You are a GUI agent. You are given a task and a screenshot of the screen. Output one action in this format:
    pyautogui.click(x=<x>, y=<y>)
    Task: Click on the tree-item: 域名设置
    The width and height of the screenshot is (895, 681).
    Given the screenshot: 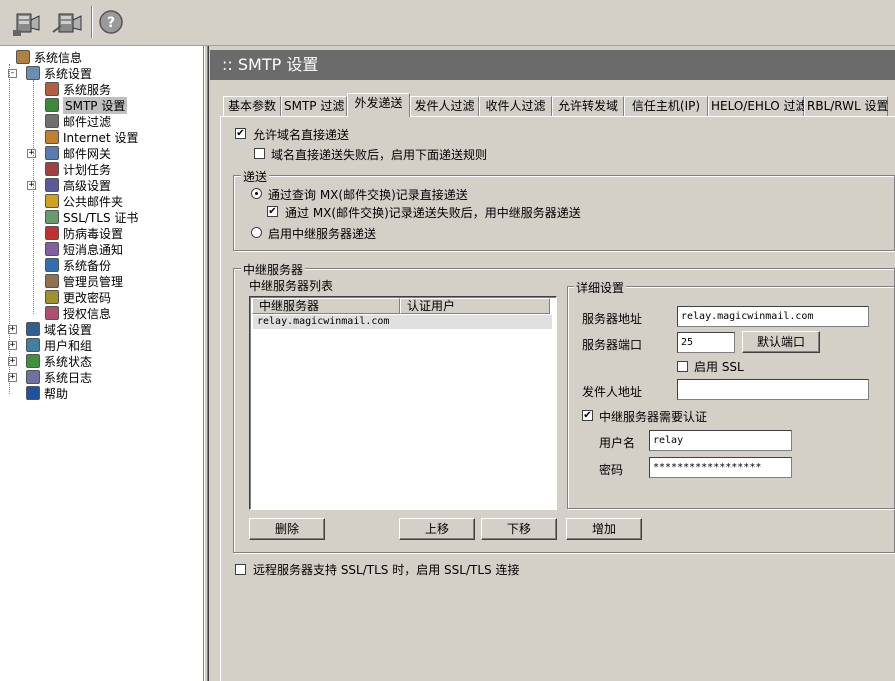 What is the action you would take?
    pyautogui.click(x=59, y=329)
    